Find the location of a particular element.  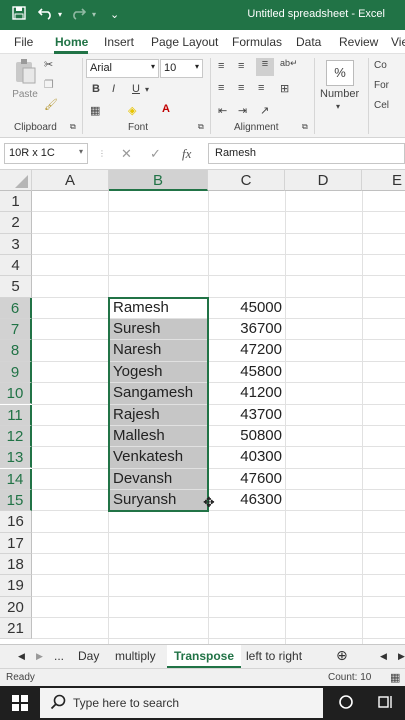

row-header: 14 is located at coordinates (16, 479).